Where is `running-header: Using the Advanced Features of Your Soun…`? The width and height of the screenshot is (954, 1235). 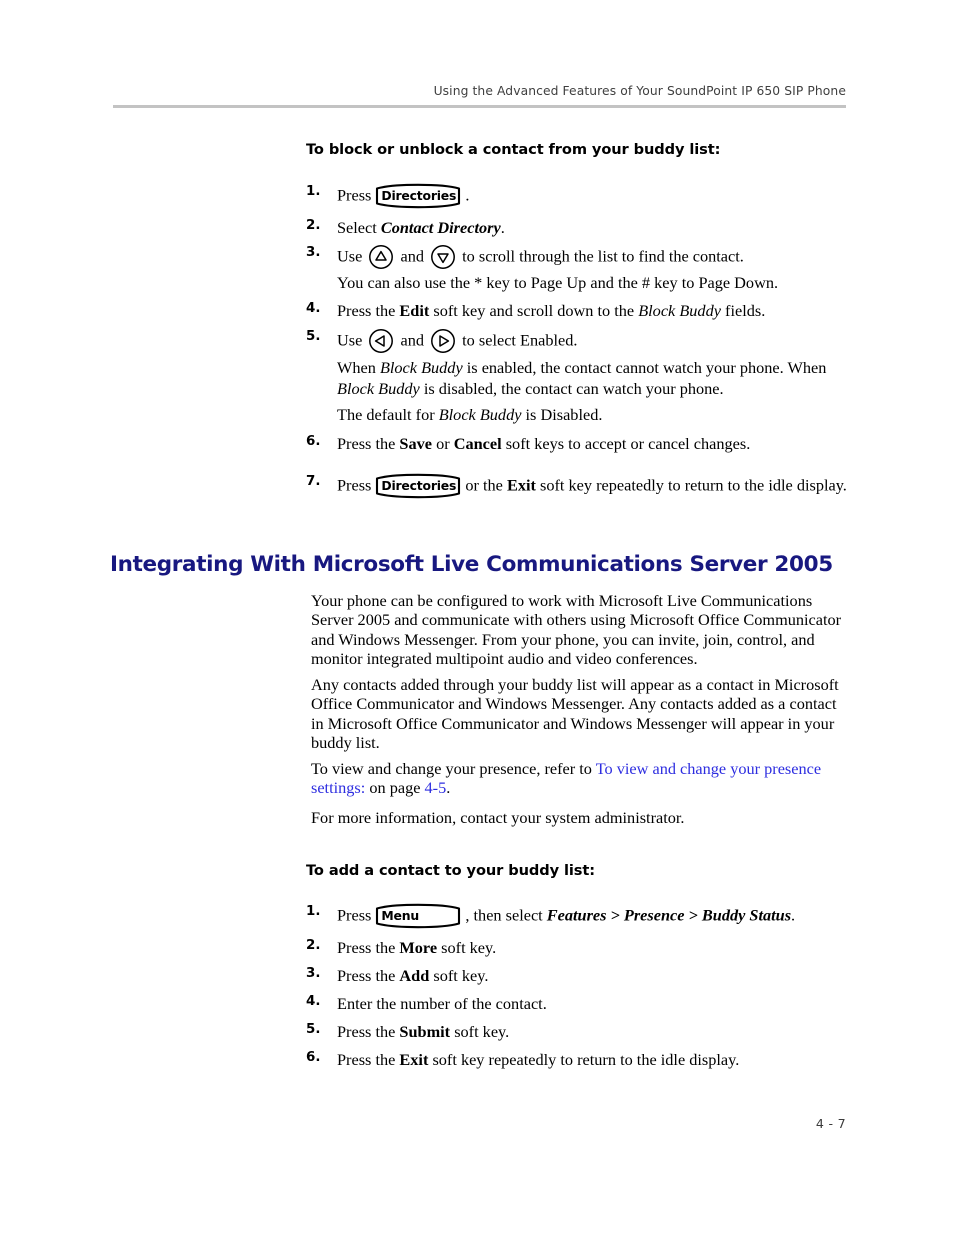 running-header: Using the Advanced Features of Your Soun… is located at coordinates (479, 96).